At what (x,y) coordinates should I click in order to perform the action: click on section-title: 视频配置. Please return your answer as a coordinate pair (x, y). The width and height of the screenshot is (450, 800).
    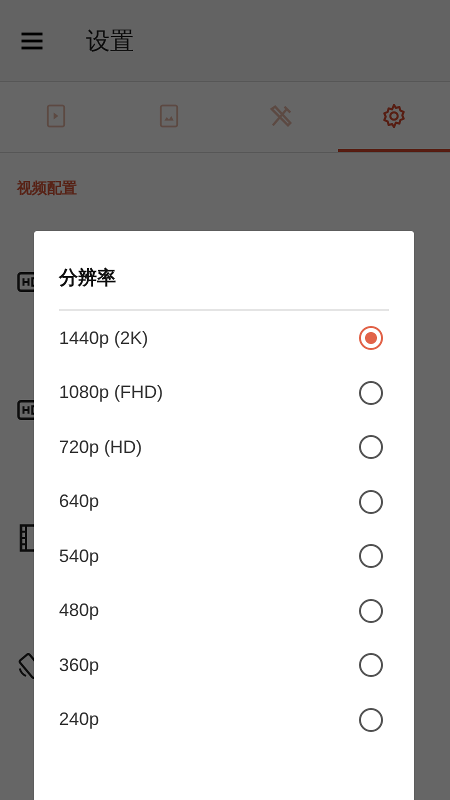
    Looking at the image, I should click on (47, 188).